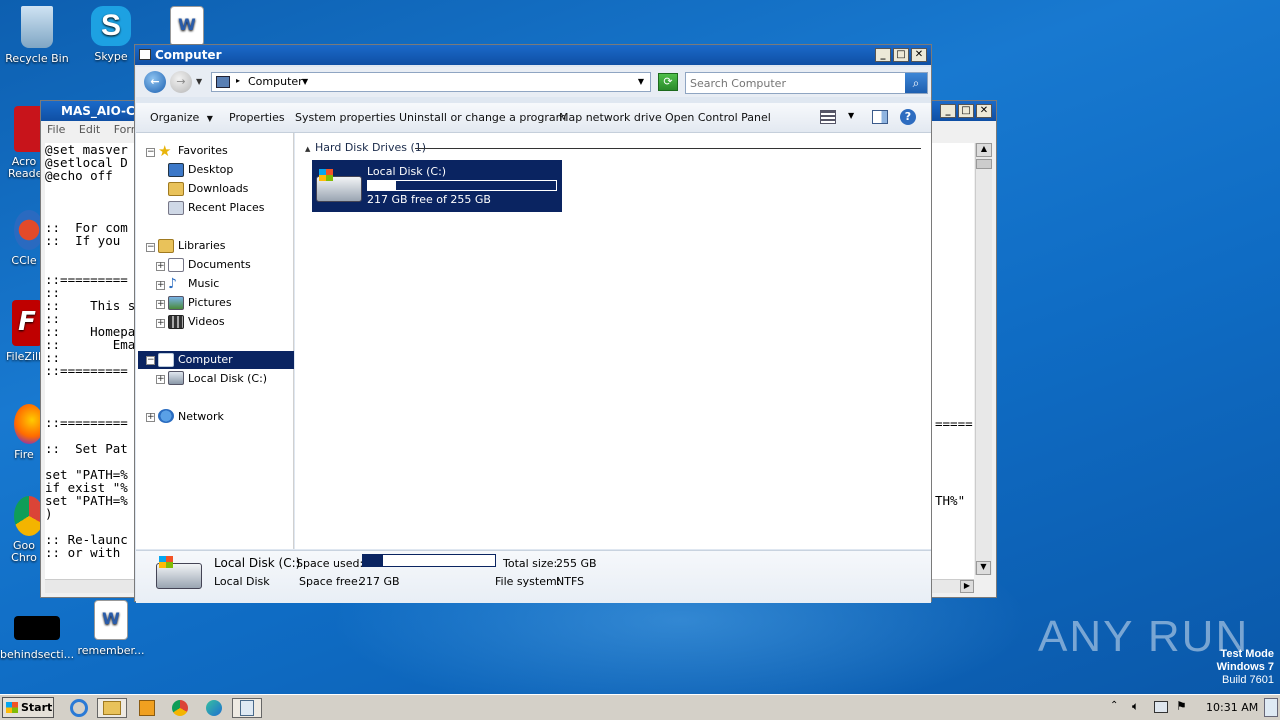 Image resolution: width=1280 pixels, height=720 pixels. Describe the element at coordinates (275, 81) in the screenshot. I see `breadcrumb-computer: Computer` at that location.